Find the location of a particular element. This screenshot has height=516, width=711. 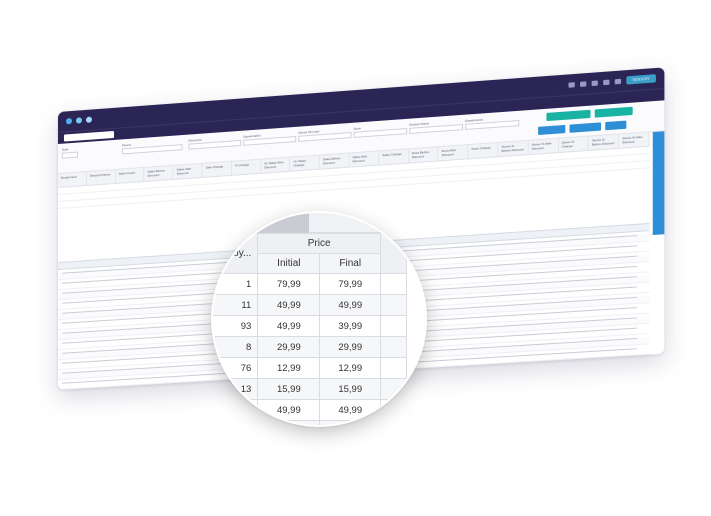

final-price-header: Final is located at coordinates (350, 263).